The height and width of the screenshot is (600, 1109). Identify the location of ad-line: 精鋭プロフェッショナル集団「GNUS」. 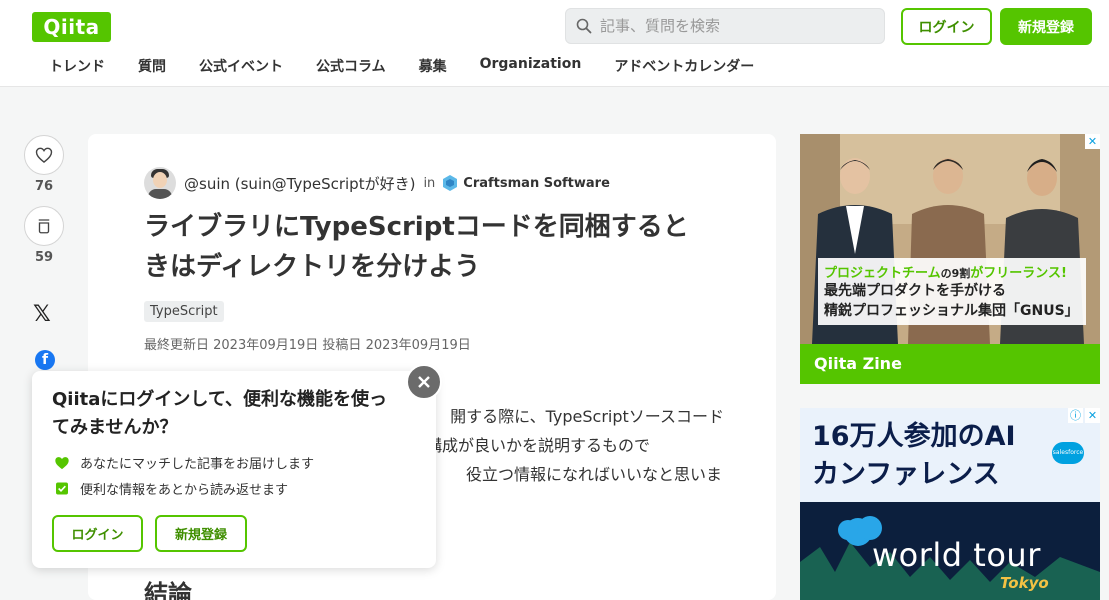
(951, 311).